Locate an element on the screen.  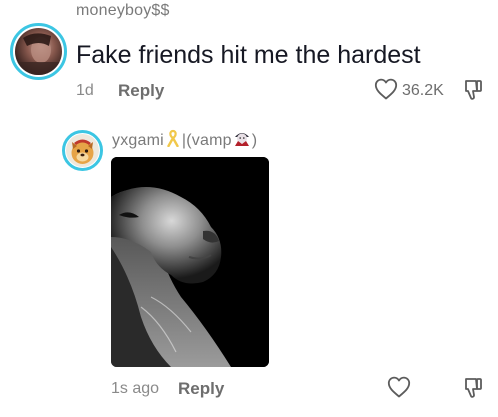
reply-heart-outline-icon is located at coordinates (399, 387).